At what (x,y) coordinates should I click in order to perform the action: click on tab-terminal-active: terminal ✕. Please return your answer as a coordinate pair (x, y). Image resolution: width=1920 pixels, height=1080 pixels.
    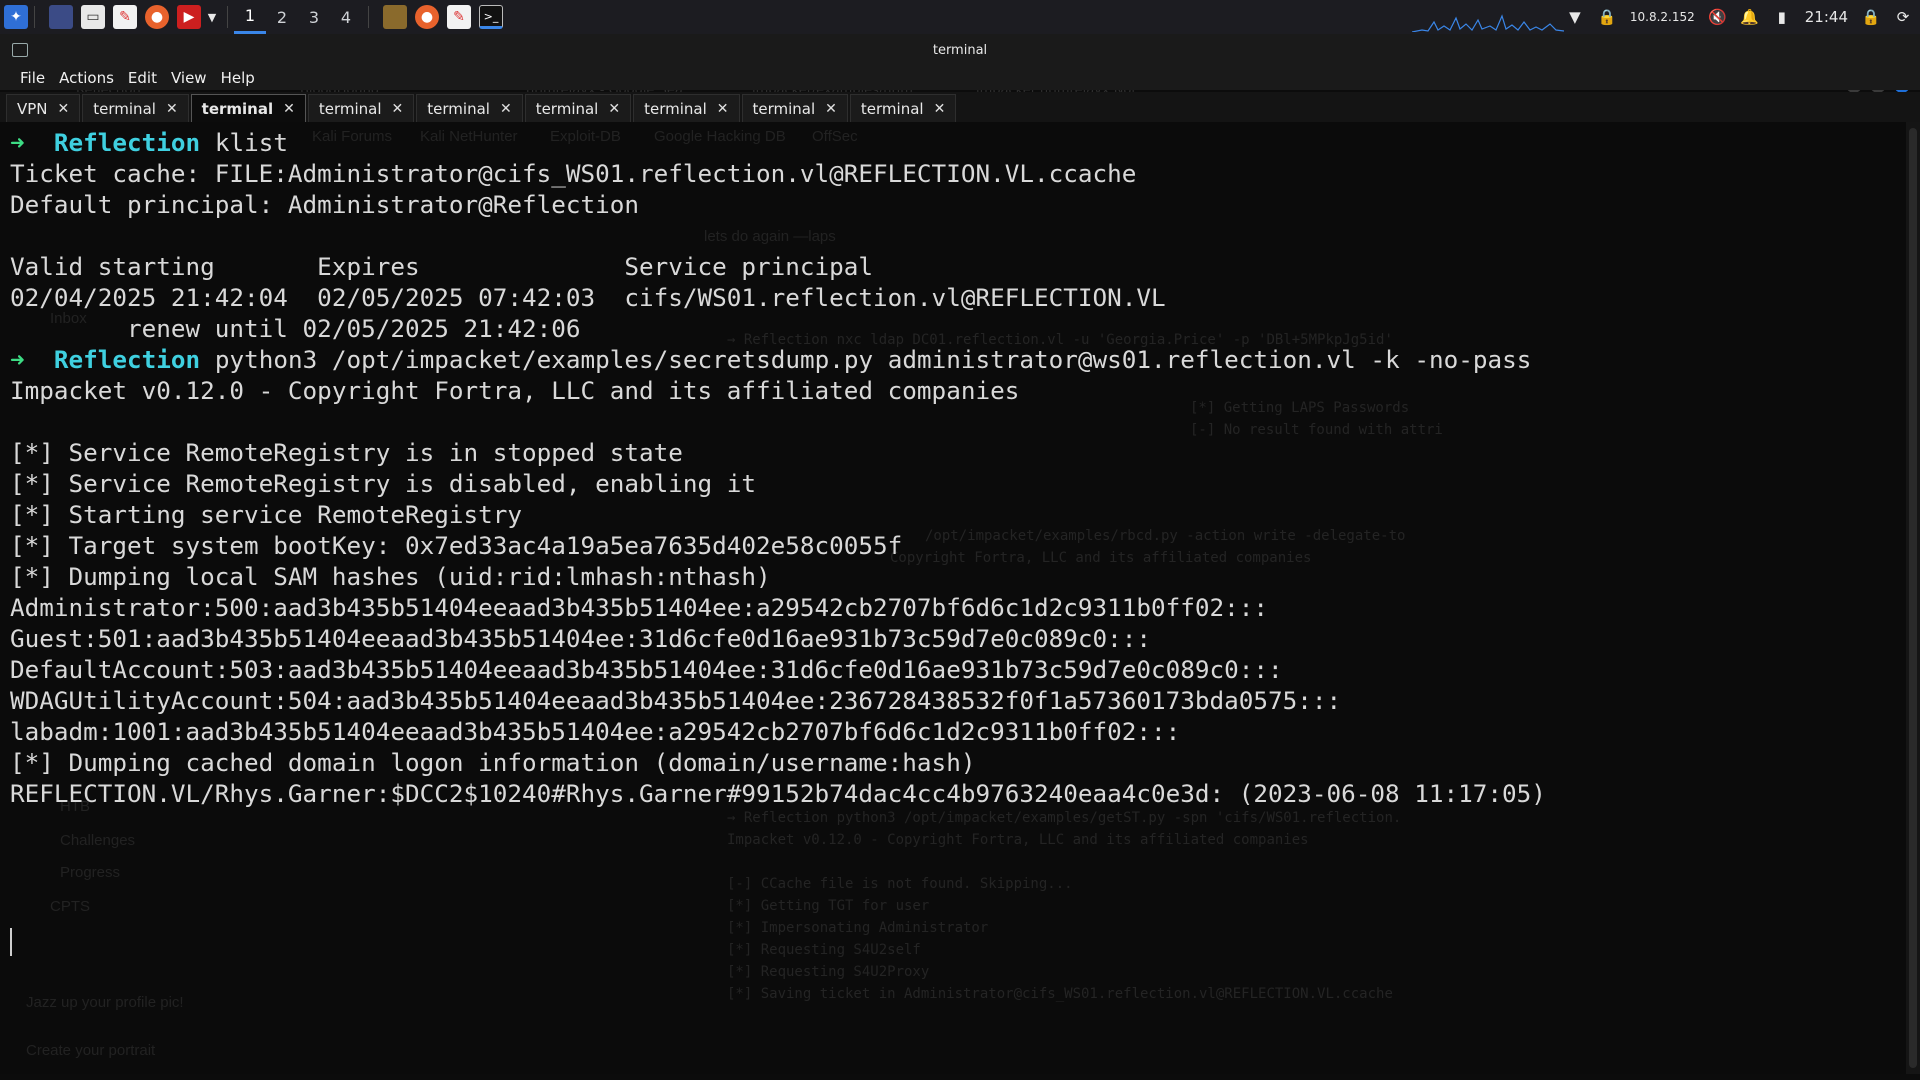
    Looking at the image, I should click on (248, 108).